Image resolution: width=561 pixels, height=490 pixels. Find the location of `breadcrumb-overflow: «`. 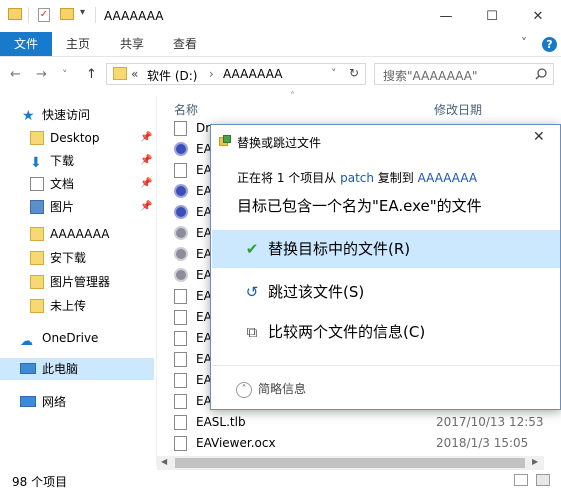

breadcrumb-overflow: « is located at coordinates (134, 74).